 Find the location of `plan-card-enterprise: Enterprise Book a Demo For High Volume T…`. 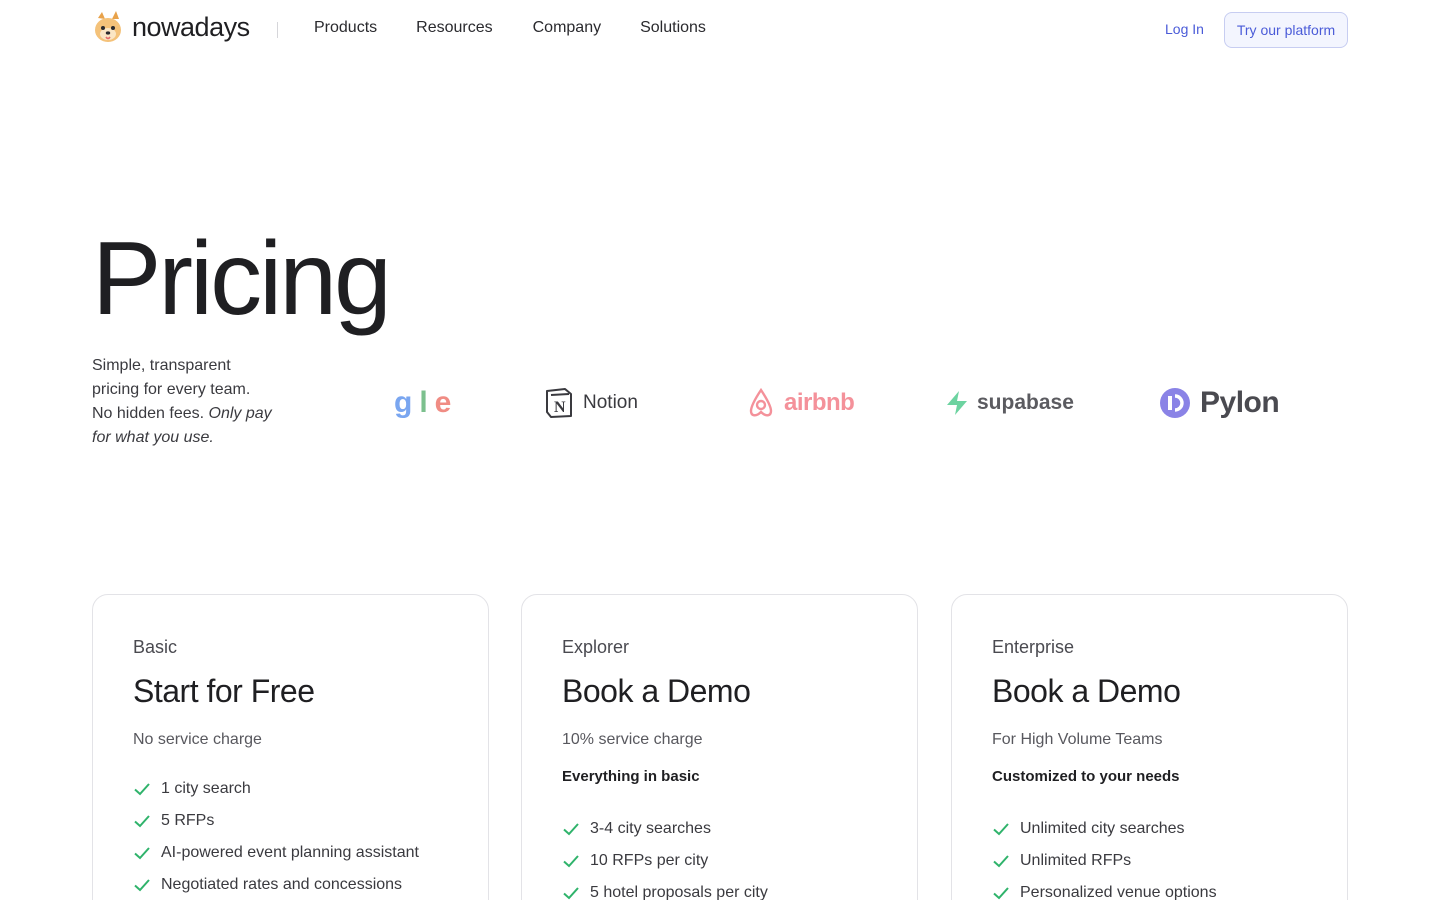

plan-card-enterprise: Enterprise Book a Demo For High Volume T… is located at coordinates (1149, 747).